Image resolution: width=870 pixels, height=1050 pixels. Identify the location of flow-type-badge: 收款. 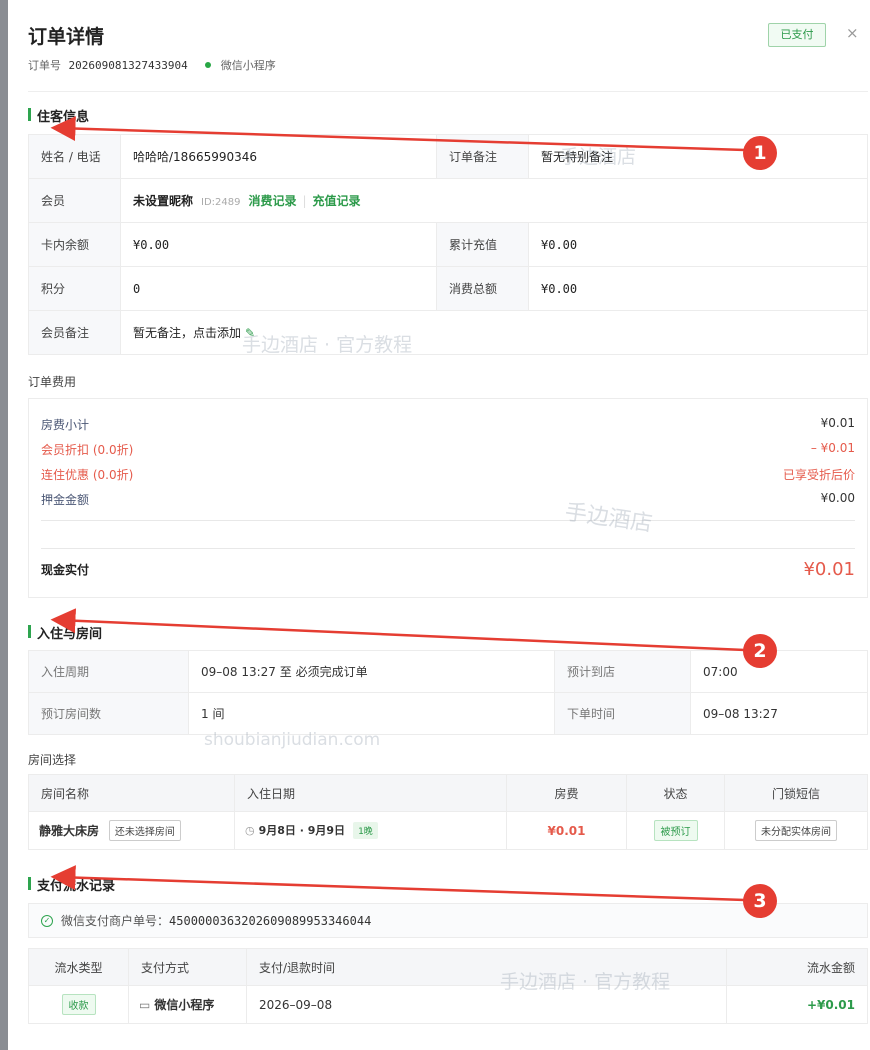
(78, 1004).